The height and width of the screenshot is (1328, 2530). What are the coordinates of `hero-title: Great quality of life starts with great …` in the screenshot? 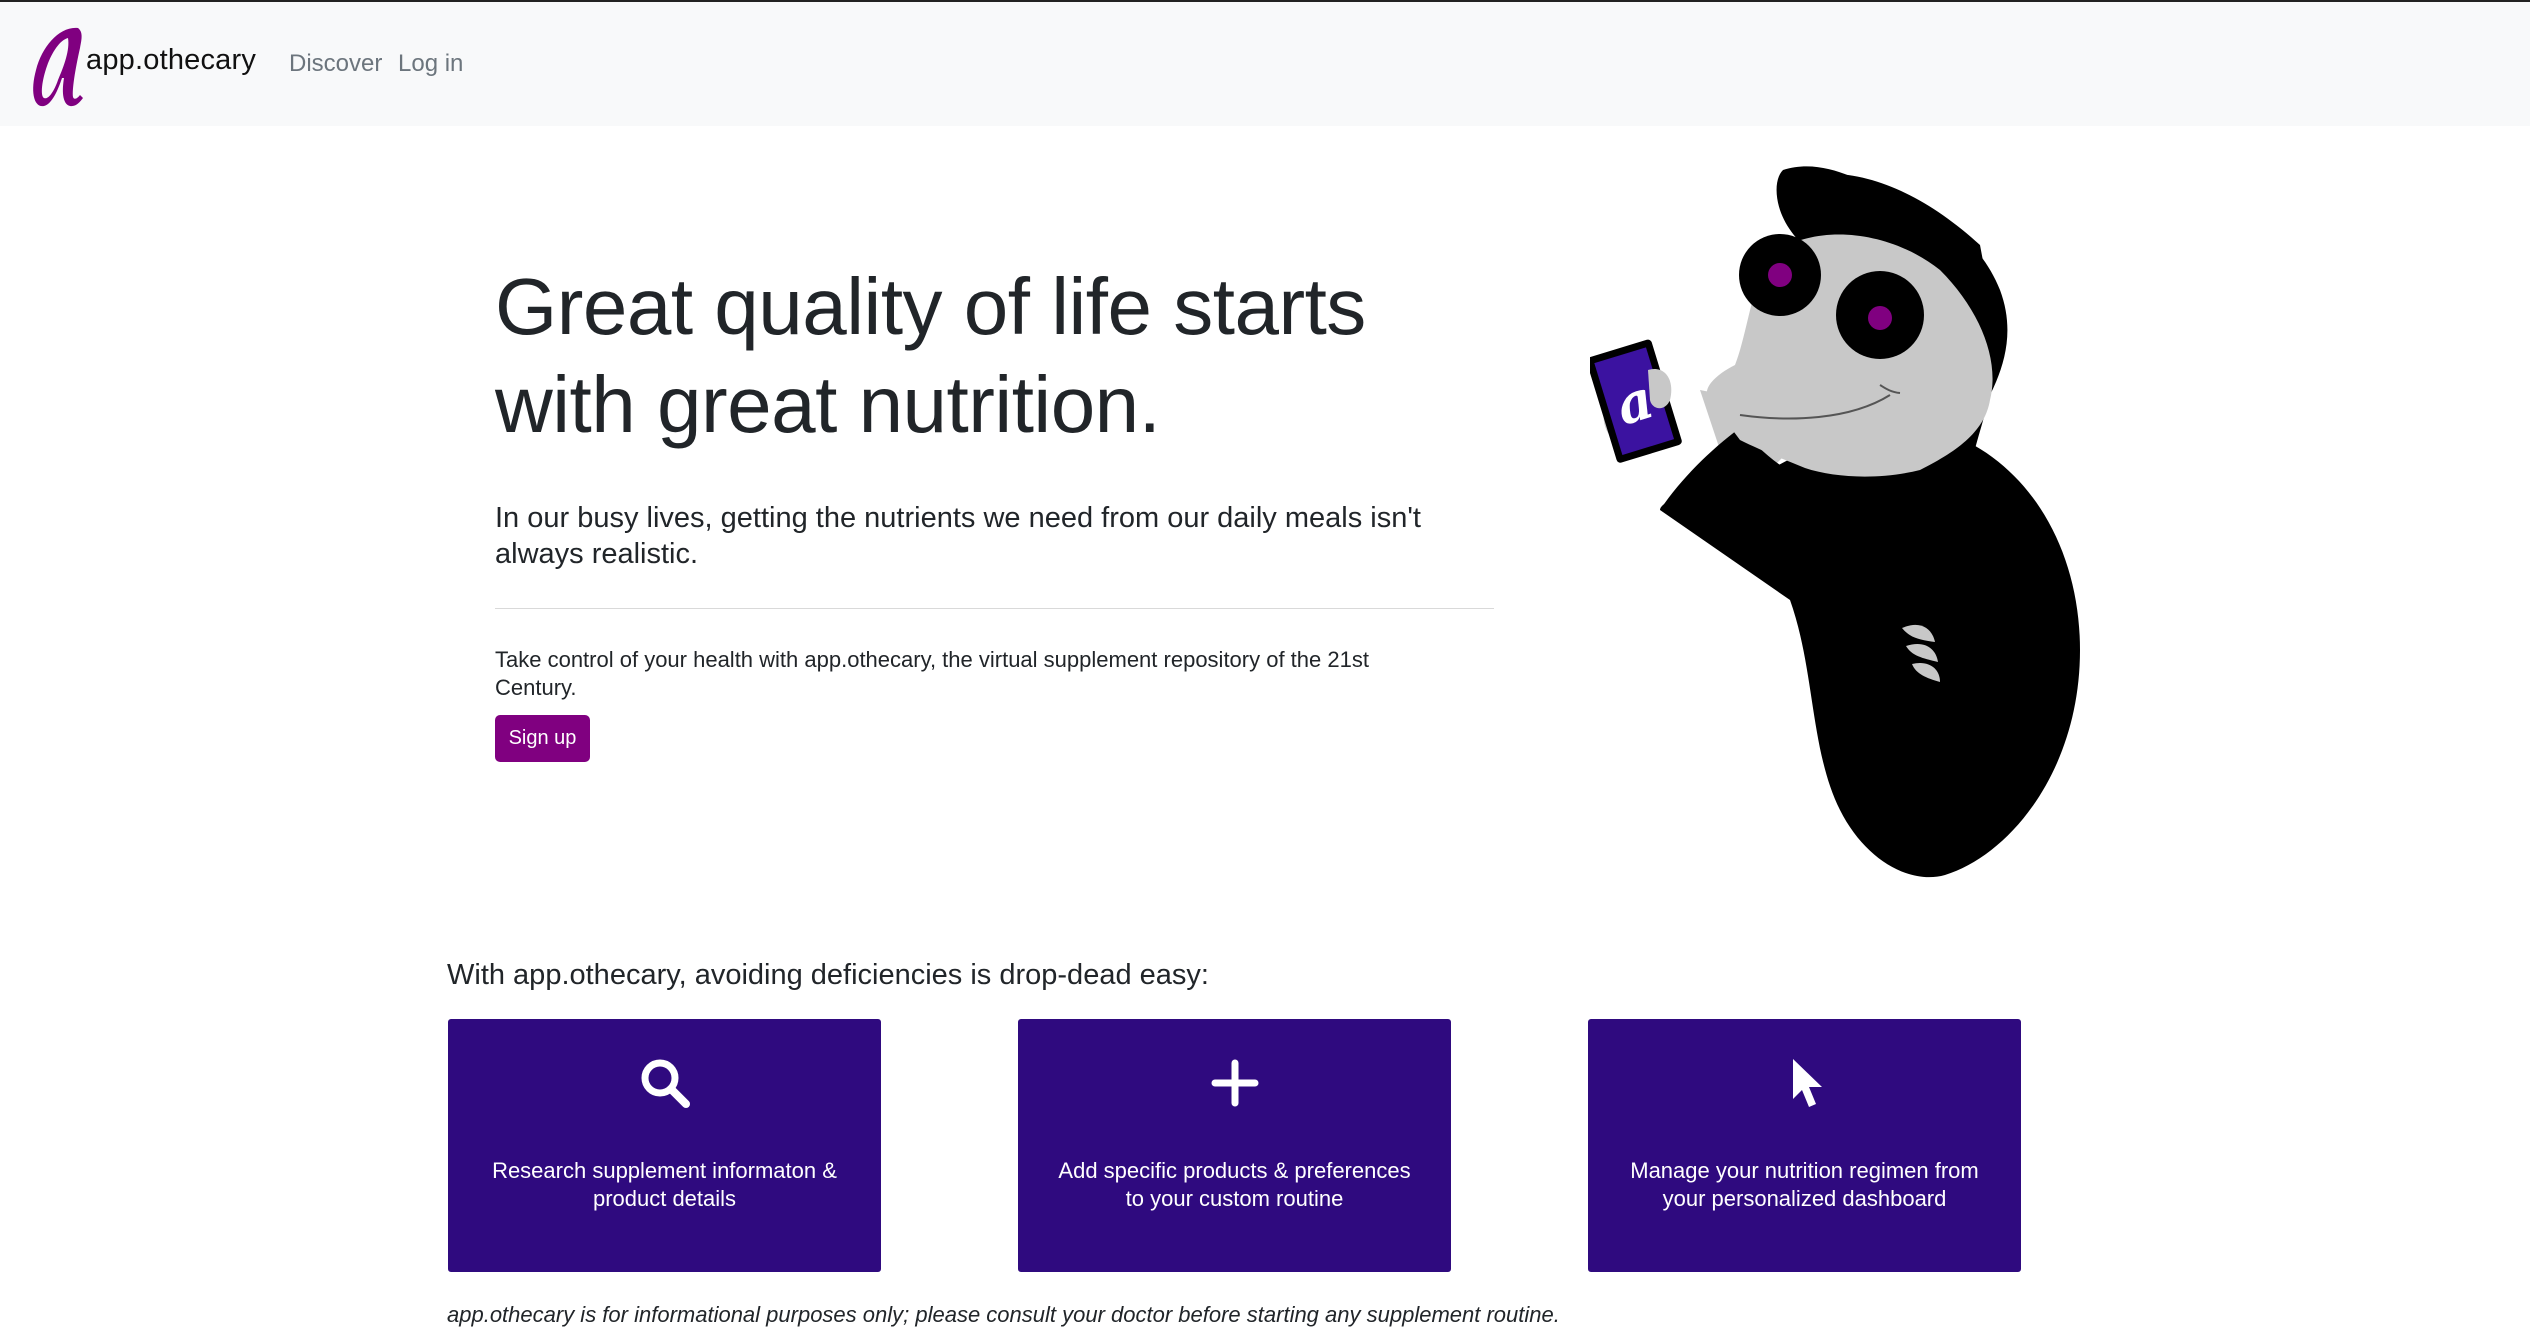 It's located at (995, 356).